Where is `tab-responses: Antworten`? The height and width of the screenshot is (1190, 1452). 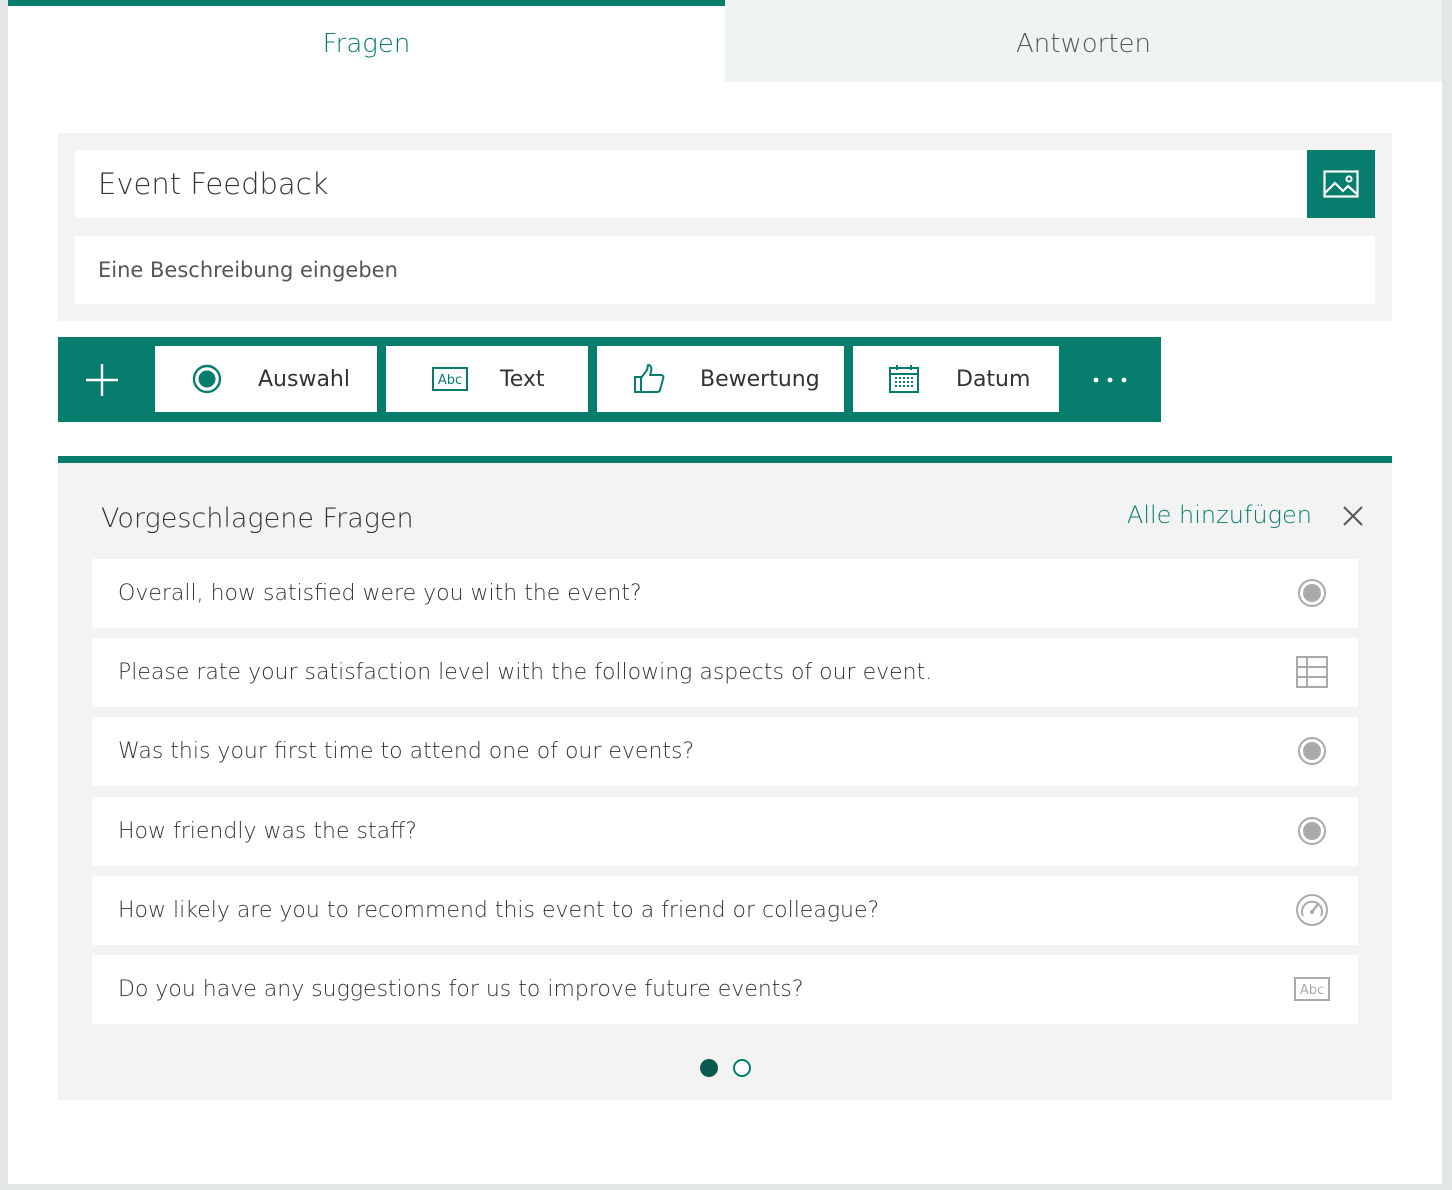 tab-responses: Antworten is located at coordinates (1083, 41).